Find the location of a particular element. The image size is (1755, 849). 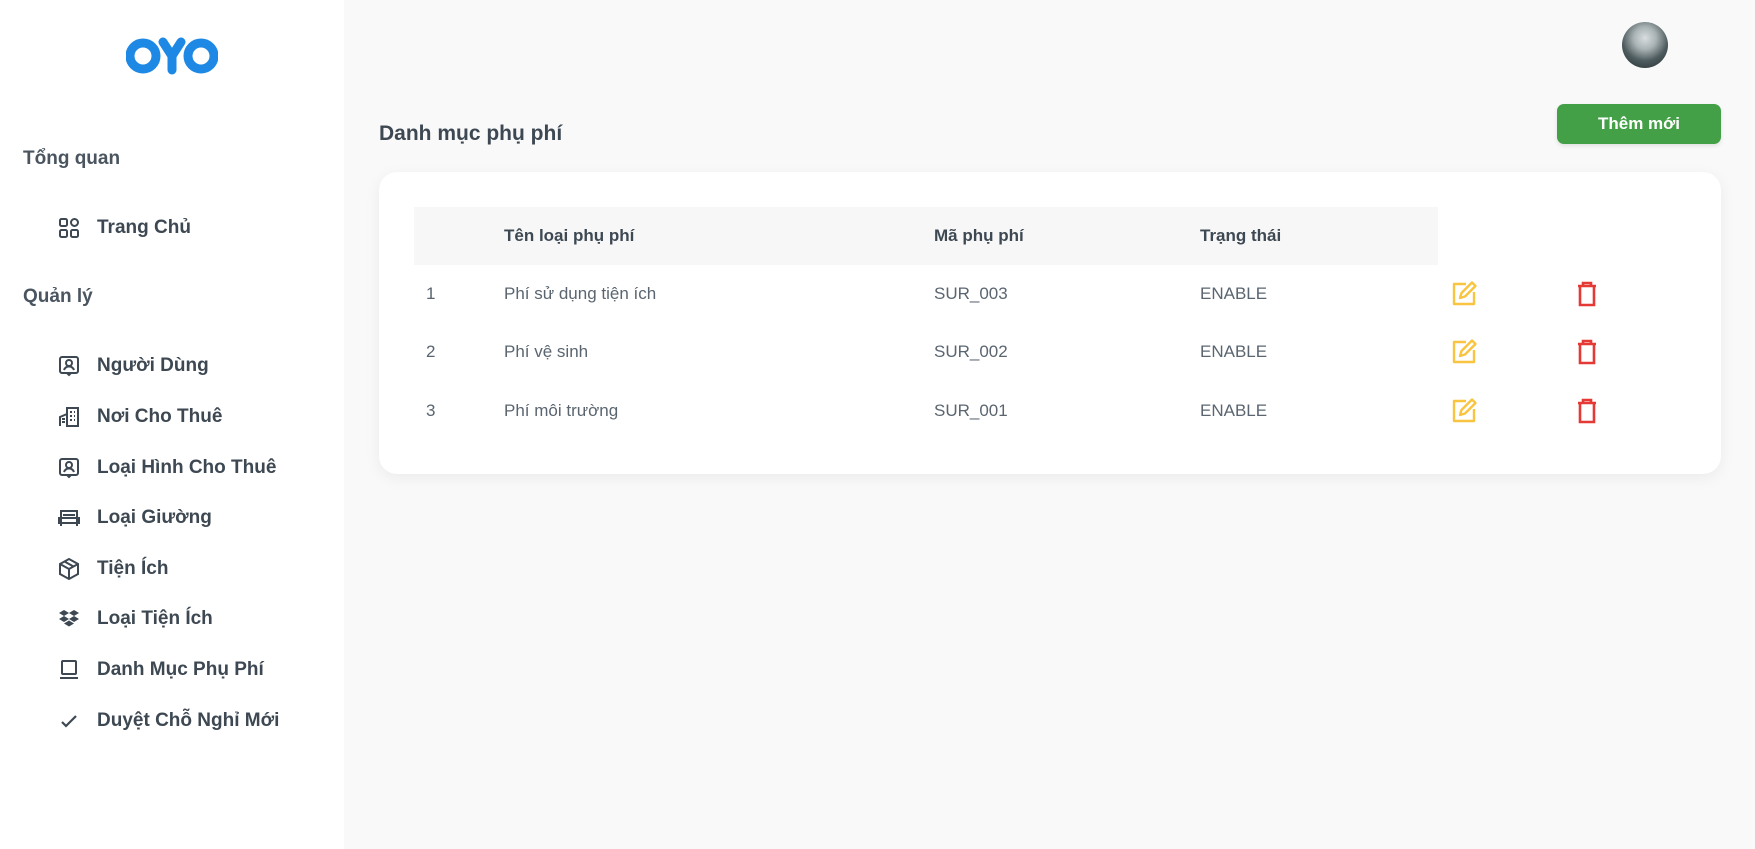

sidebar-item-label: Tiện Ích is located at coordinates (133, 568).